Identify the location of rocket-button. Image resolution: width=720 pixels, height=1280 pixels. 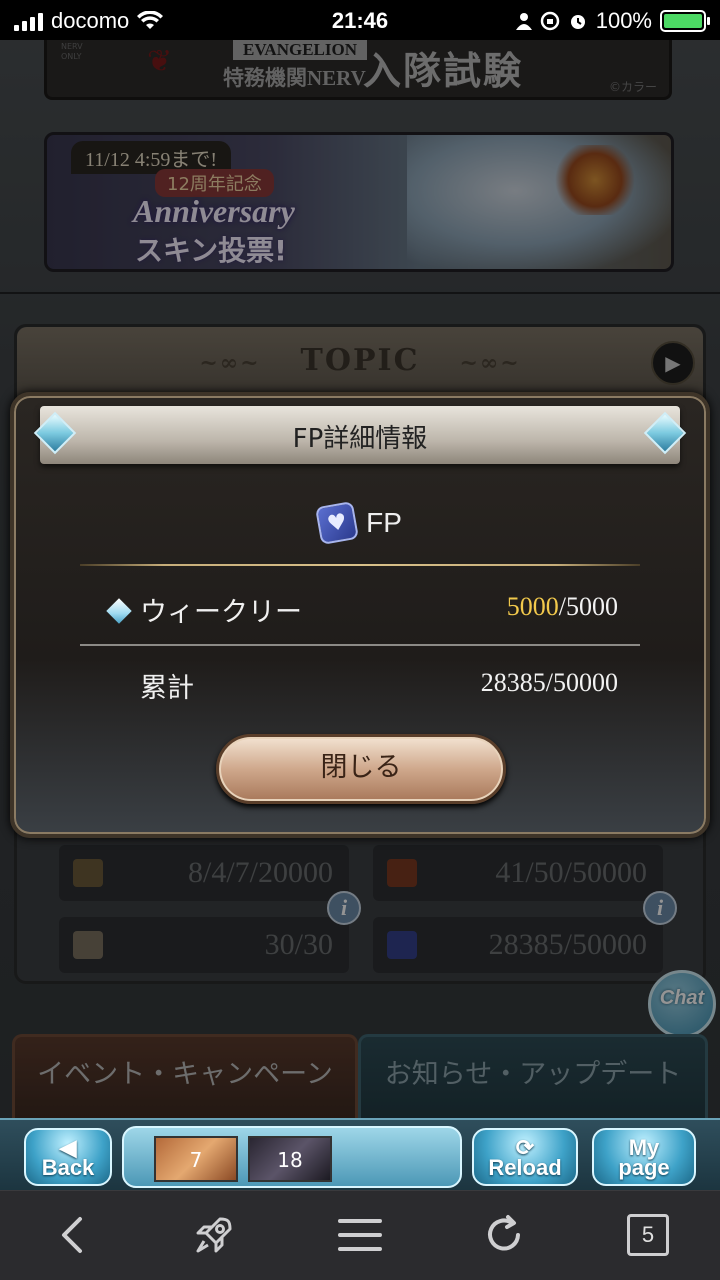
(214, 1235).